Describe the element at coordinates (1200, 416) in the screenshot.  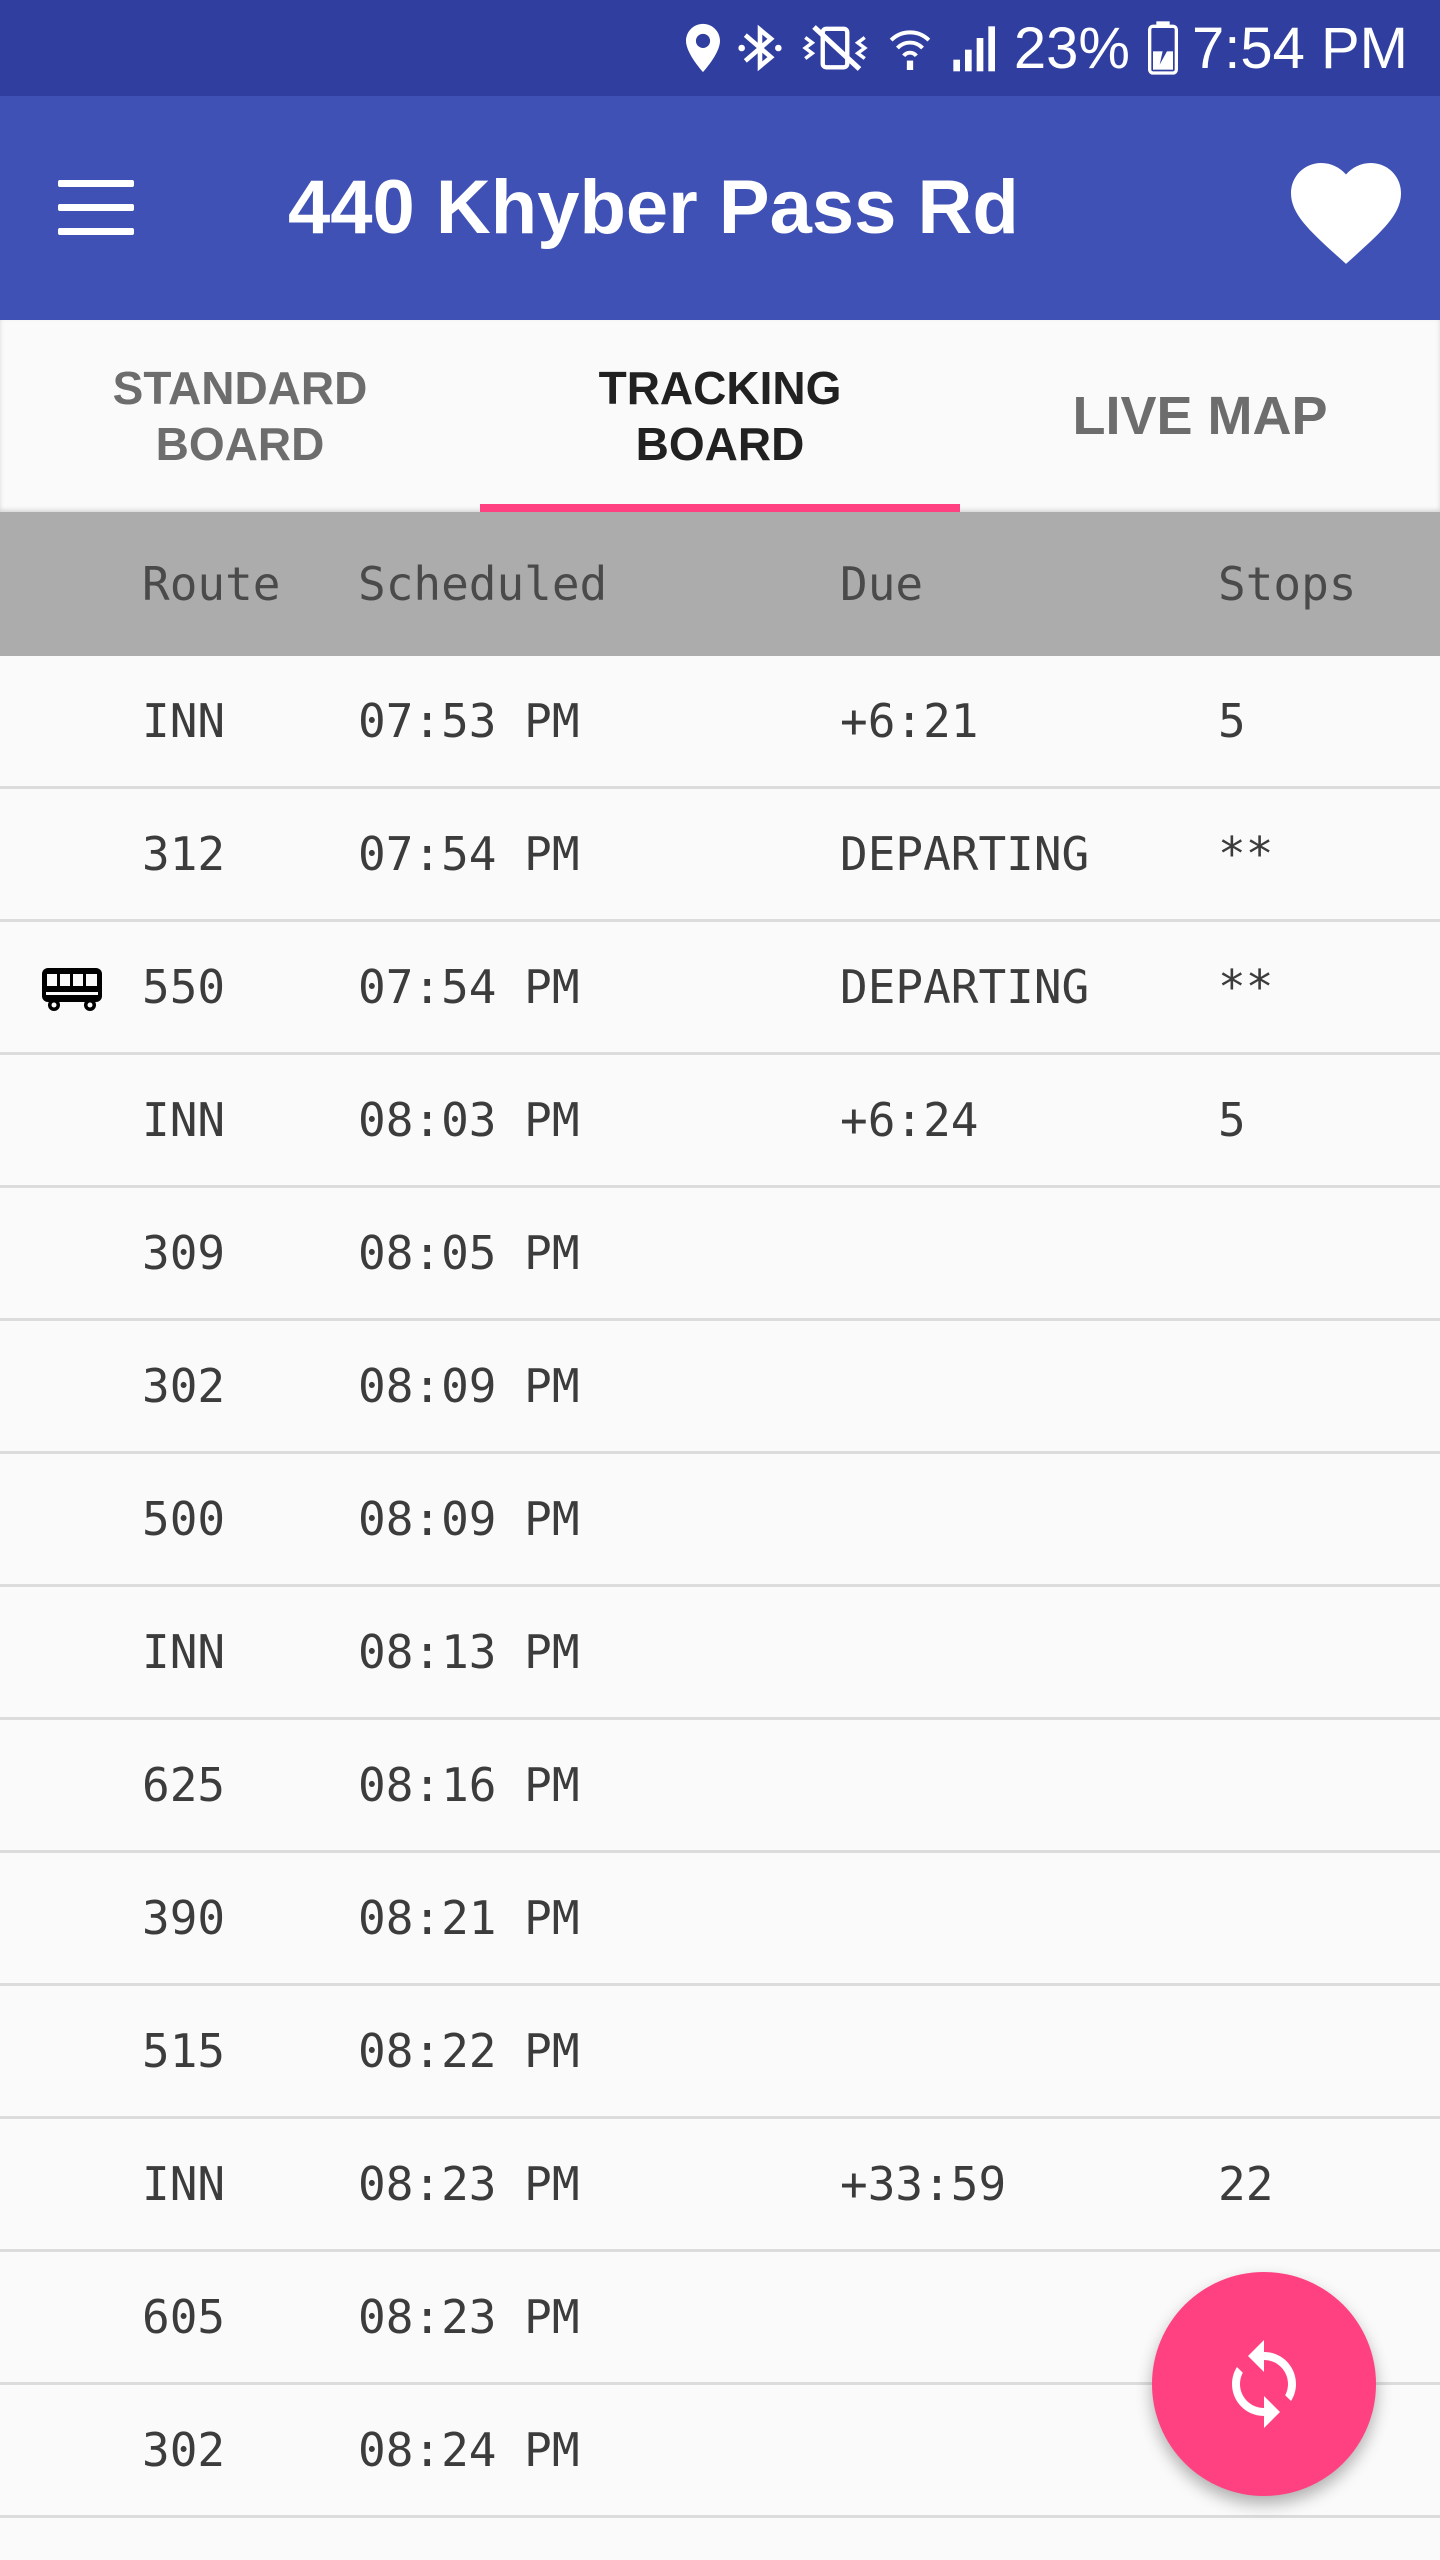
I see `tab-live-map: LIVE MAP` at that location.